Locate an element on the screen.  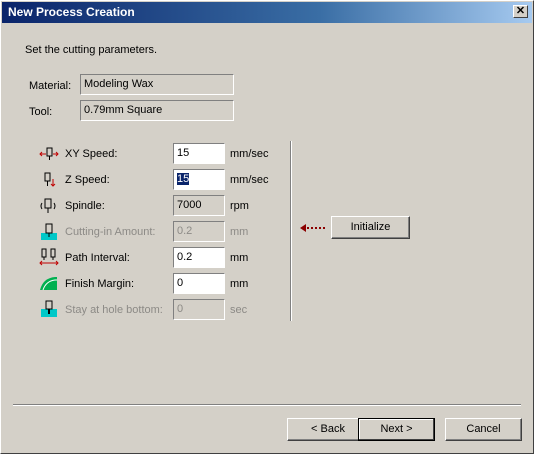
initialize-button: Initialize is located at coordinates (370, 227).